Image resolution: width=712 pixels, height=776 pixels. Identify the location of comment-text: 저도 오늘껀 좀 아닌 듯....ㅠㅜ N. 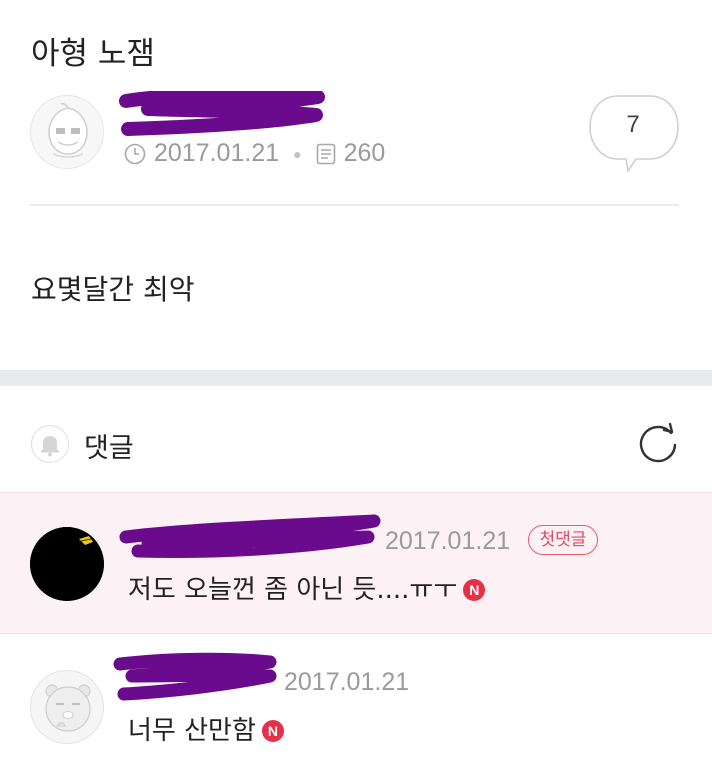
(307, 587).